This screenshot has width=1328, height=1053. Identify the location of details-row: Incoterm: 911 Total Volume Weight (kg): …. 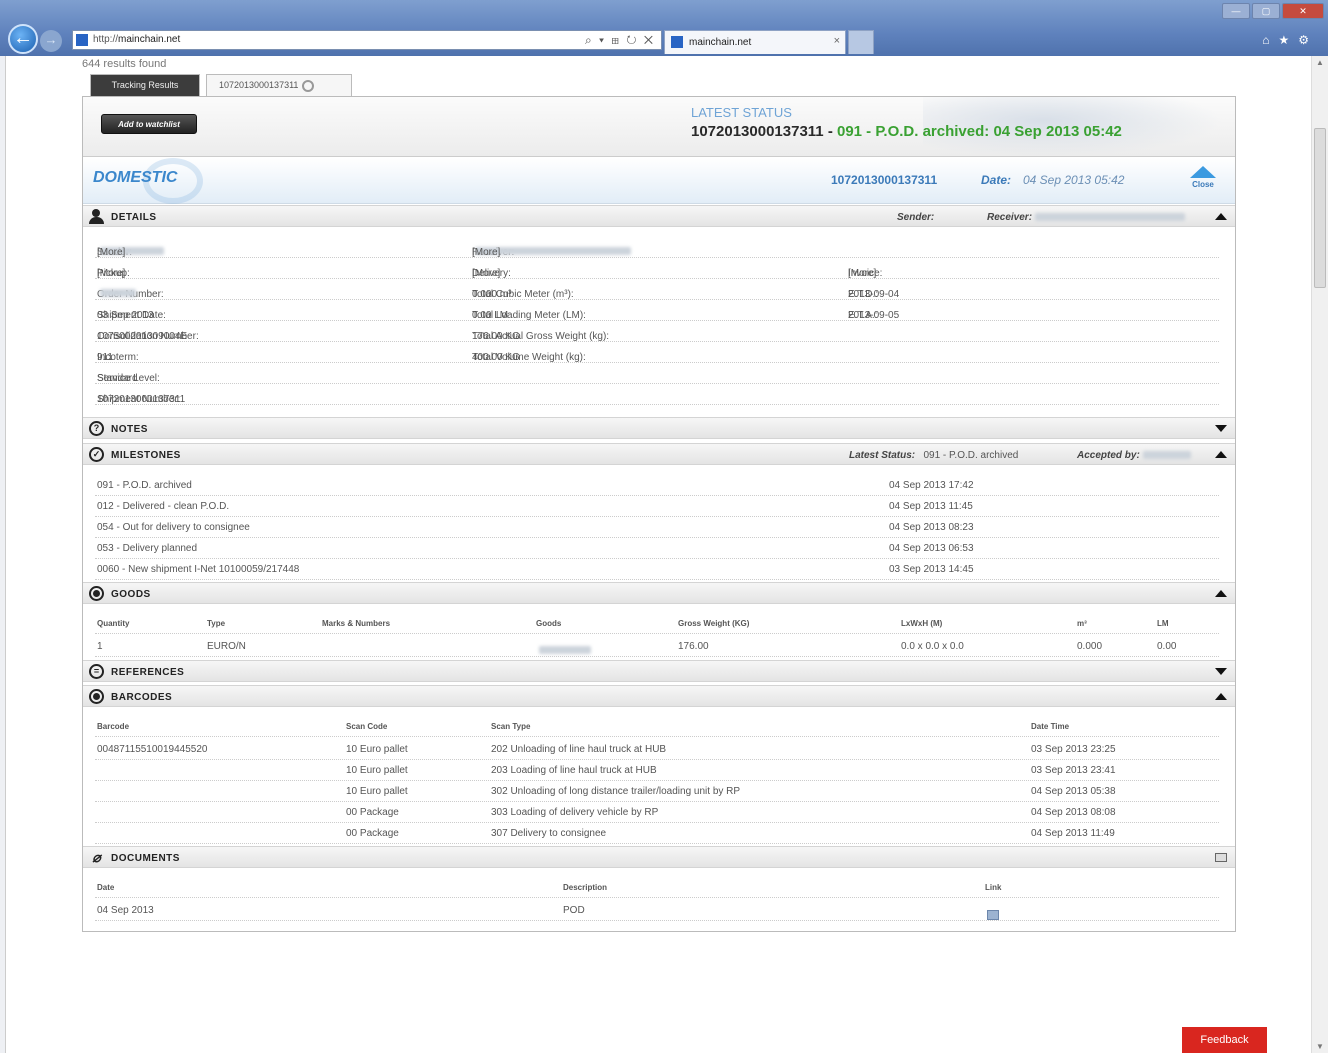
(657, 352).